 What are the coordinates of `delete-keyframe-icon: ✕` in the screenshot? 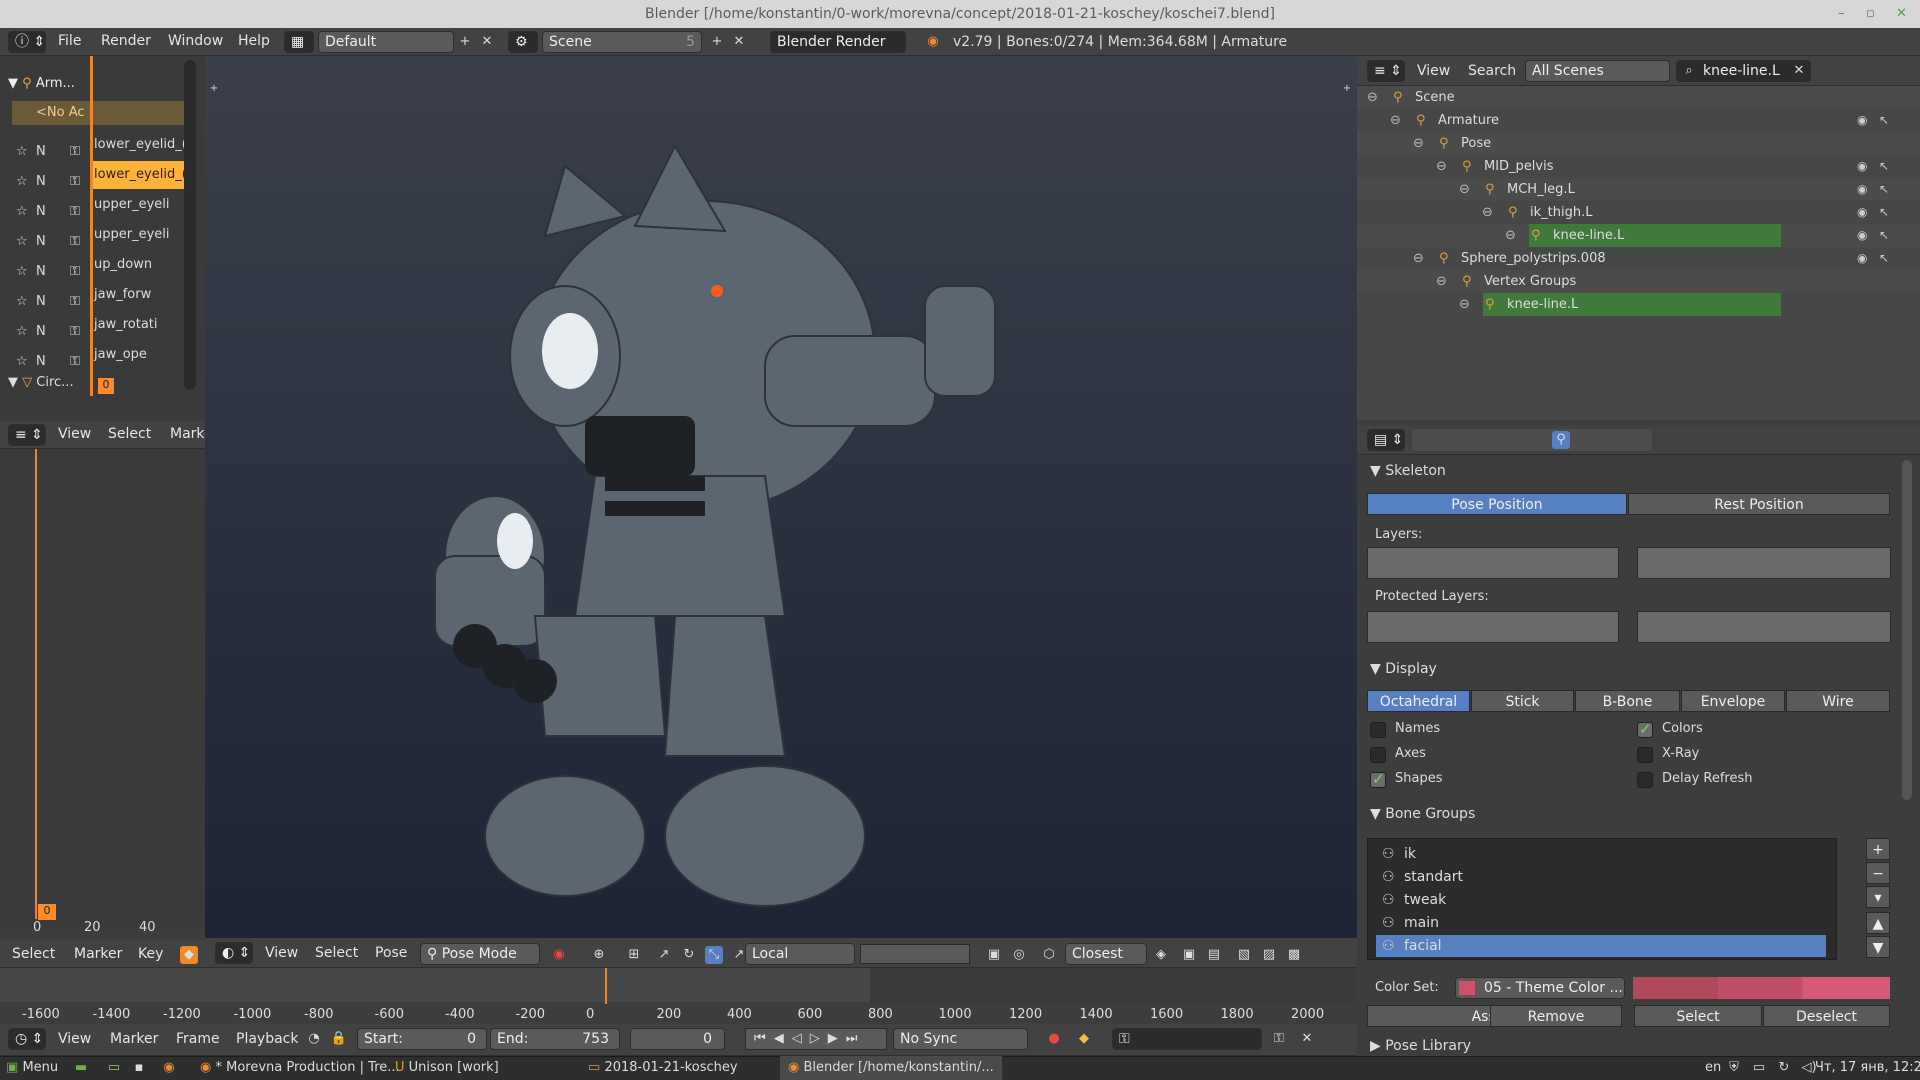 It's located at (1307, 1039).